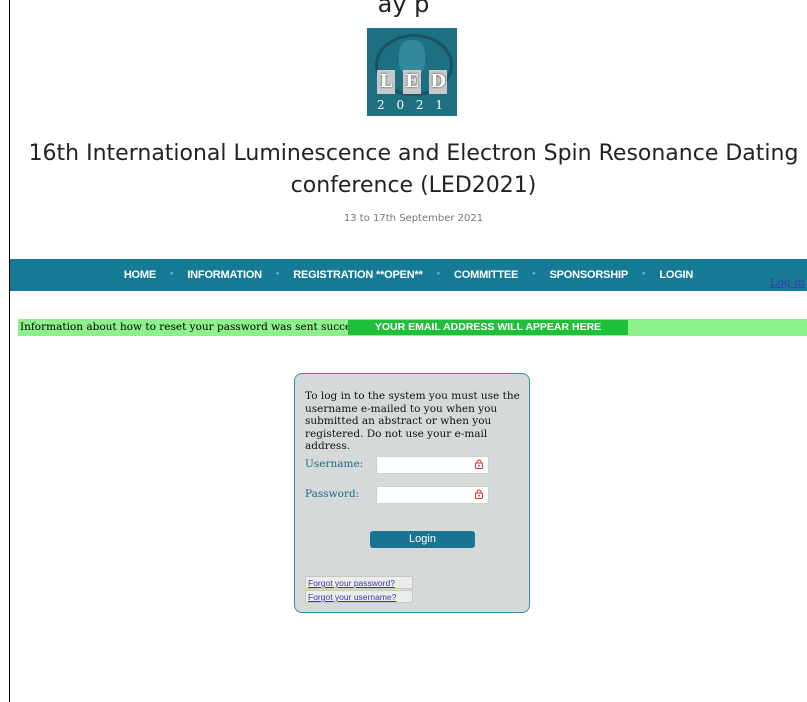 The width and height of the screenshot is (807, 702). What do you see at coordinates (676, 275) in the screenshot?
I see `nav-item-login: LOGIN` at bounding box center [676, 275].